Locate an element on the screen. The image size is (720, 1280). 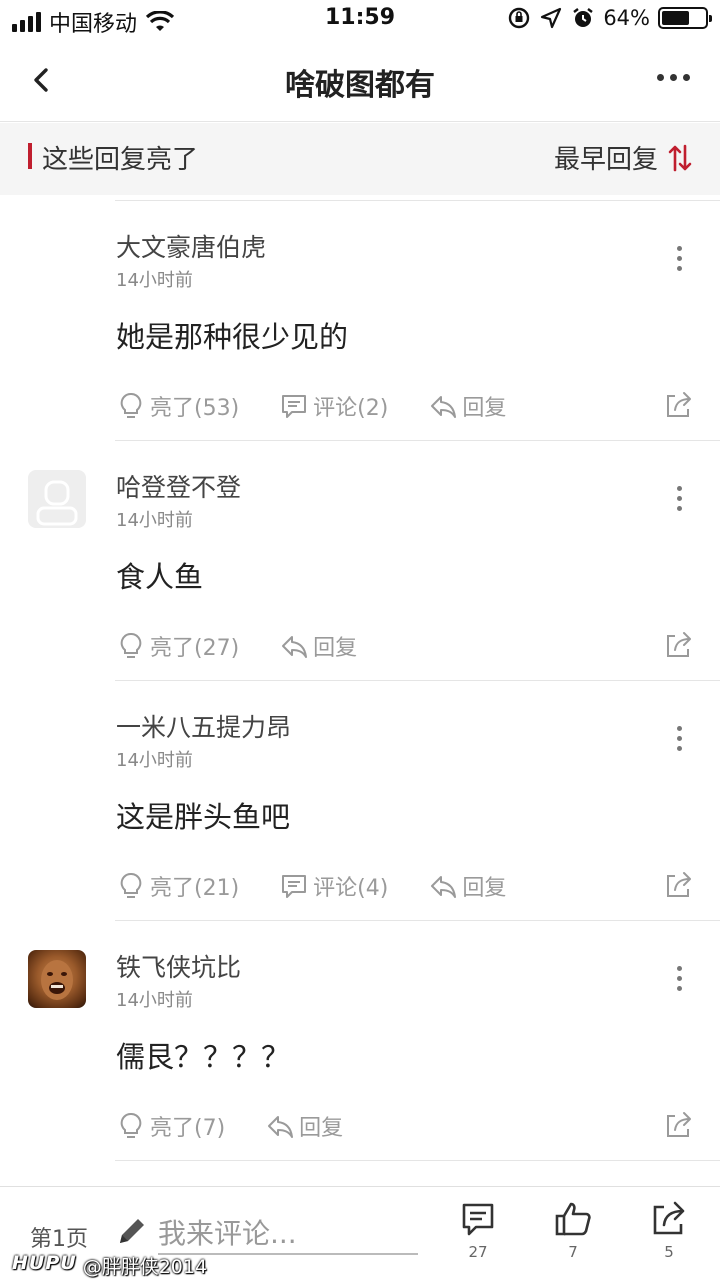
status-right: 64% is located at coordinates (609, 18).